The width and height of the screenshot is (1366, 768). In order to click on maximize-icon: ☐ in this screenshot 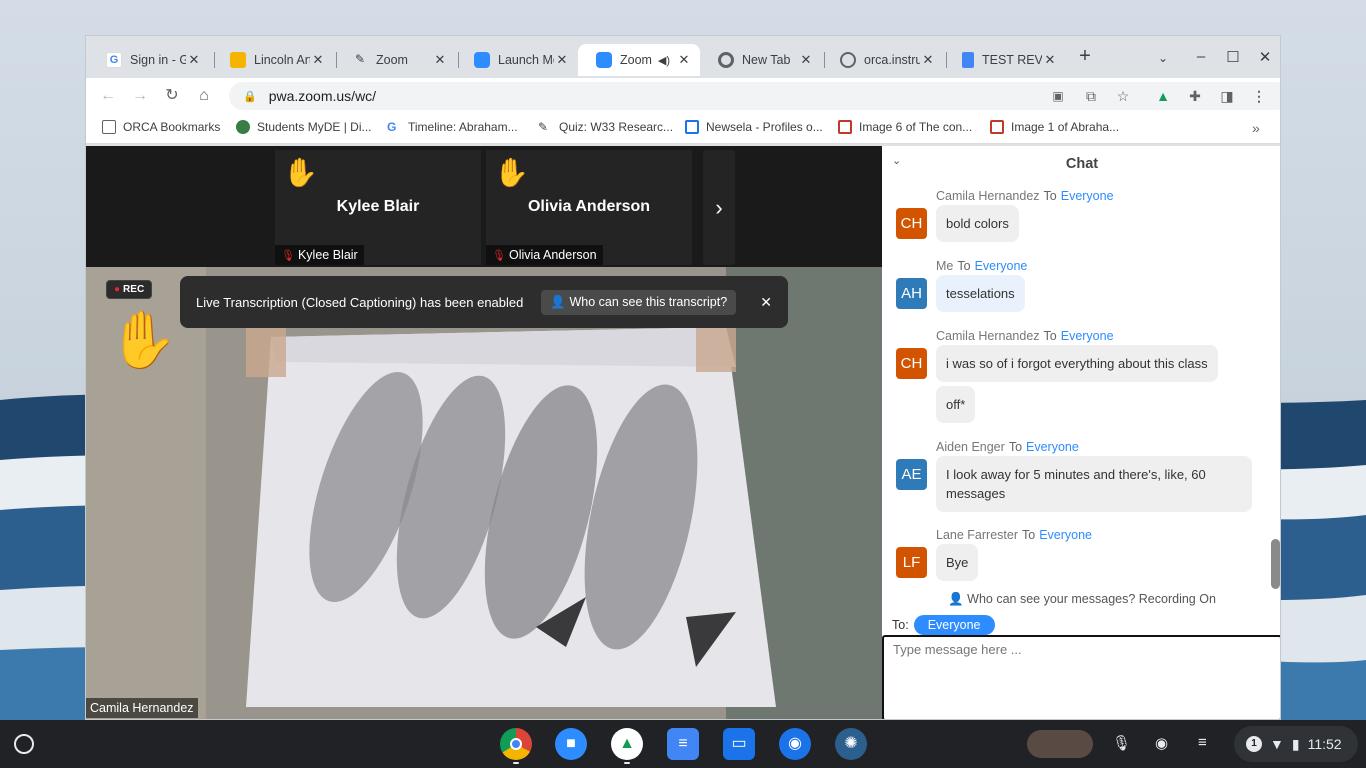, I will do `click(1233, 57)`.